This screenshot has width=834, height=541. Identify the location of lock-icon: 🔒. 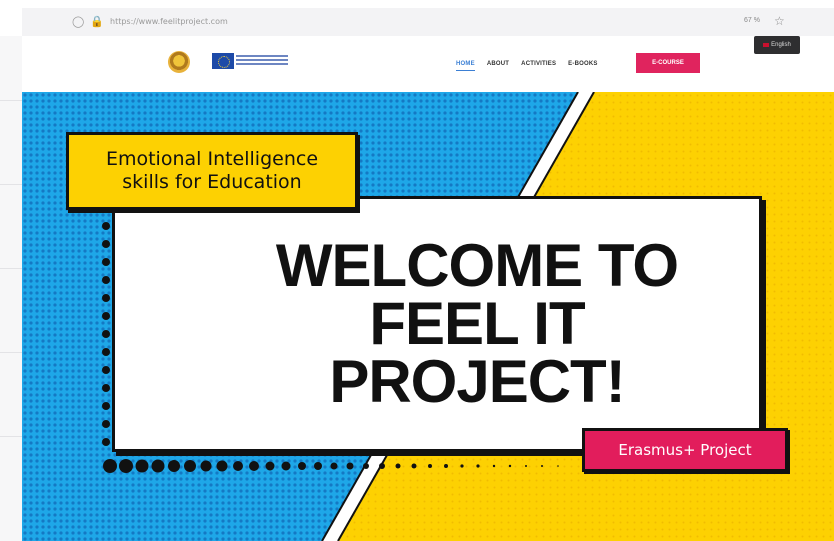
(97, 22).